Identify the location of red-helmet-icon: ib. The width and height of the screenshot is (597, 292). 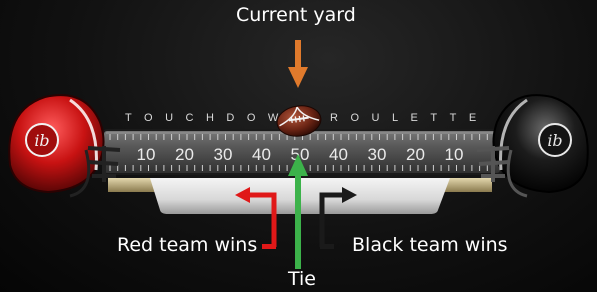
(64, 146).